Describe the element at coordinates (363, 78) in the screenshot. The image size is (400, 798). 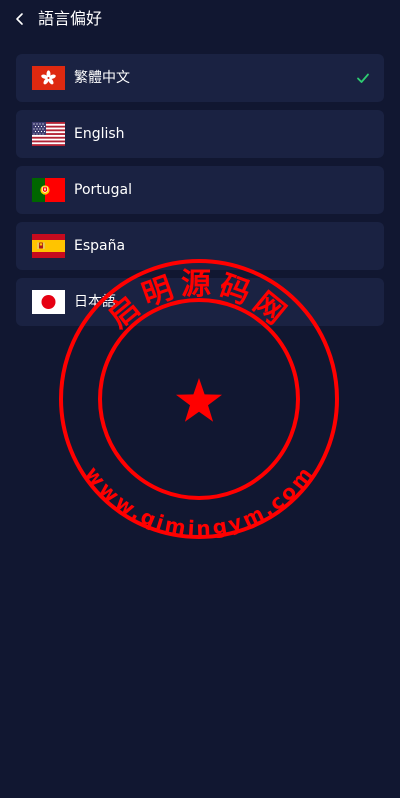
I see `check-icon` at that location.